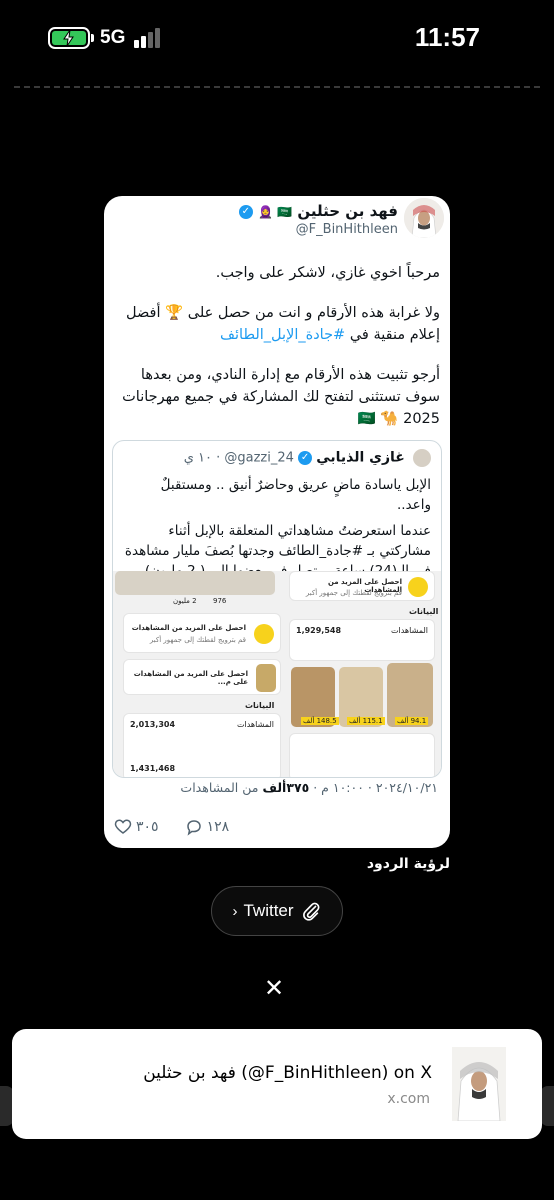  I want to click on hashtag-link: #جادة_الإبل_الطائف, so click(282, 335).